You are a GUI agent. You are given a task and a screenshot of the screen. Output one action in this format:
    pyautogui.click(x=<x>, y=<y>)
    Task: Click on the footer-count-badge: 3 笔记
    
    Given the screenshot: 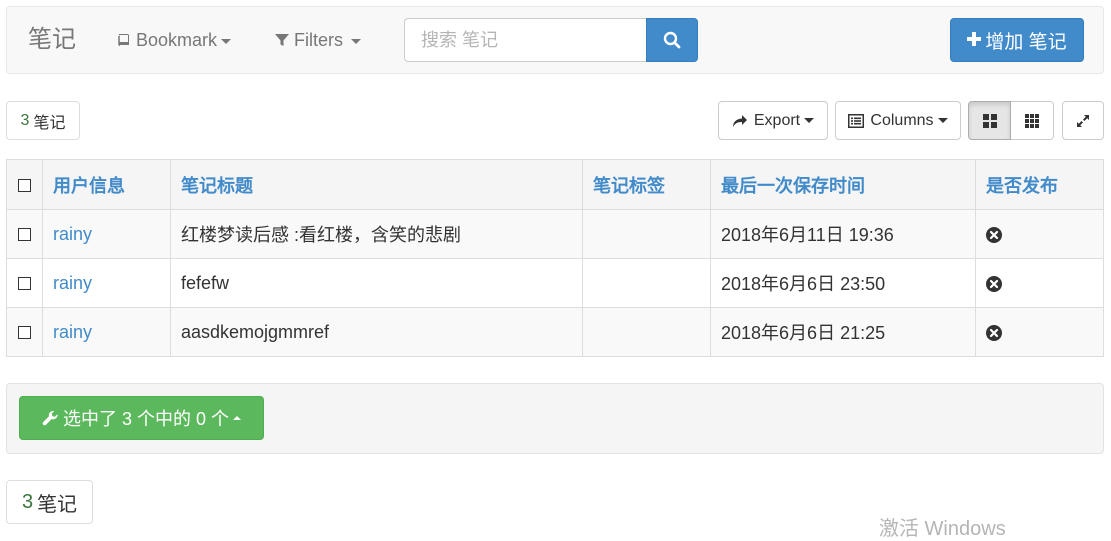 What is the action you would take?
    pyautogui.click(x=49, y=502)
    